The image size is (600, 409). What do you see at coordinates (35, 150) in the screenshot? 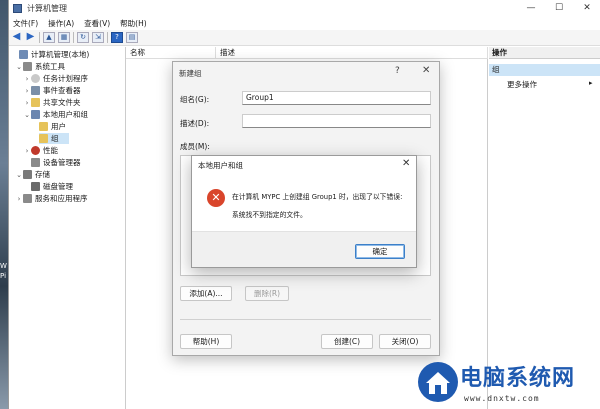
I see `performance-icon` at bounding box center [35, 150].